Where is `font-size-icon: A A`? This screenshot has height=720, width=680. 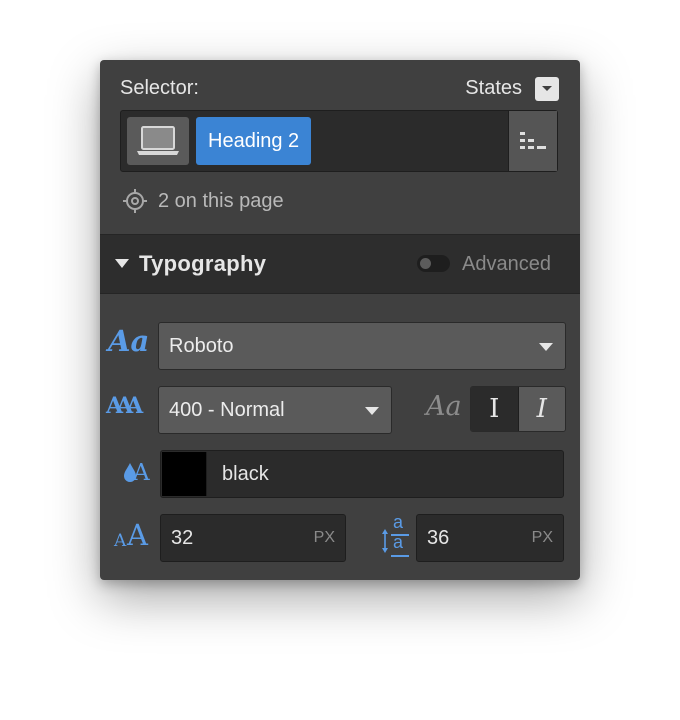
font-size-icon: A A is located at coordinates (136, 535).